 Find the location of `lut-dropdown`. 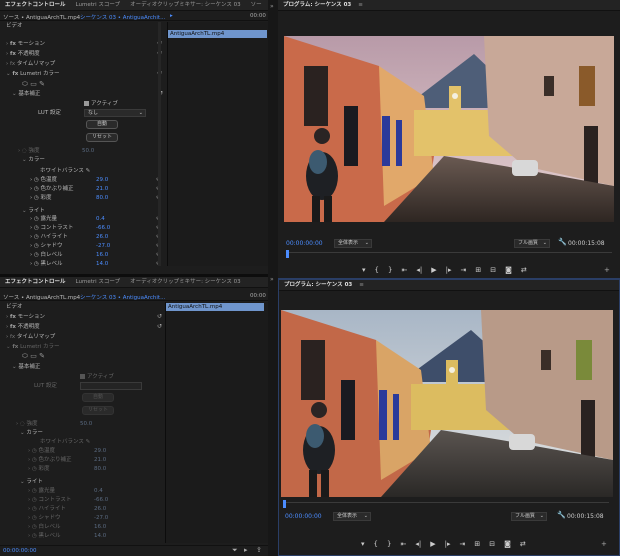

lut-dropdown is located at coordinates (111, 386).